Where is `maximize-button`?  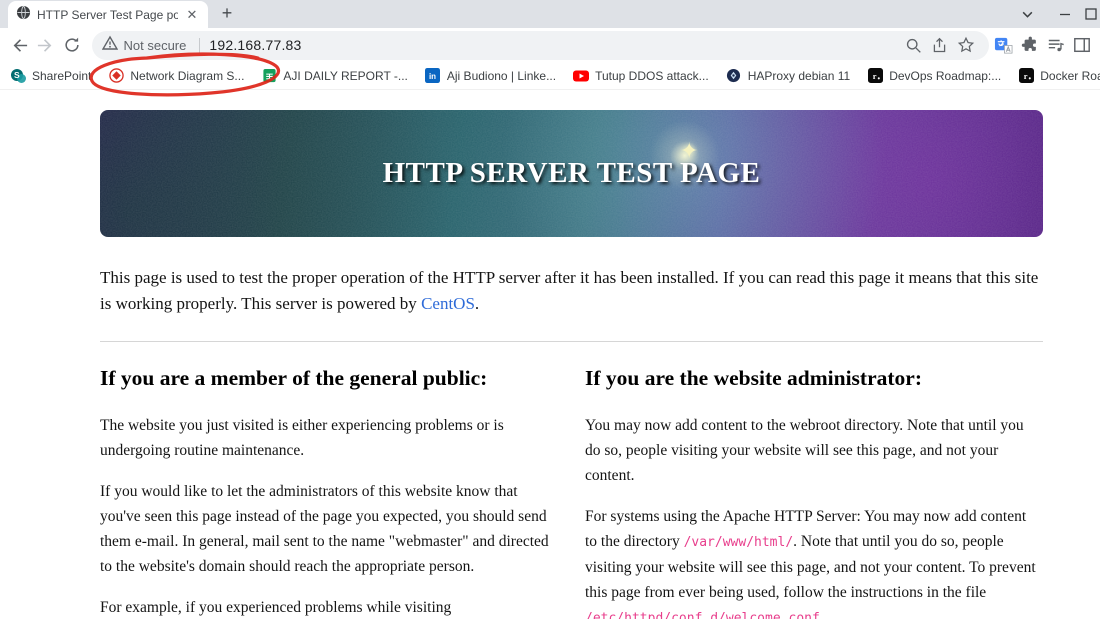
maximize-button is located at coordinates (1092, 14).